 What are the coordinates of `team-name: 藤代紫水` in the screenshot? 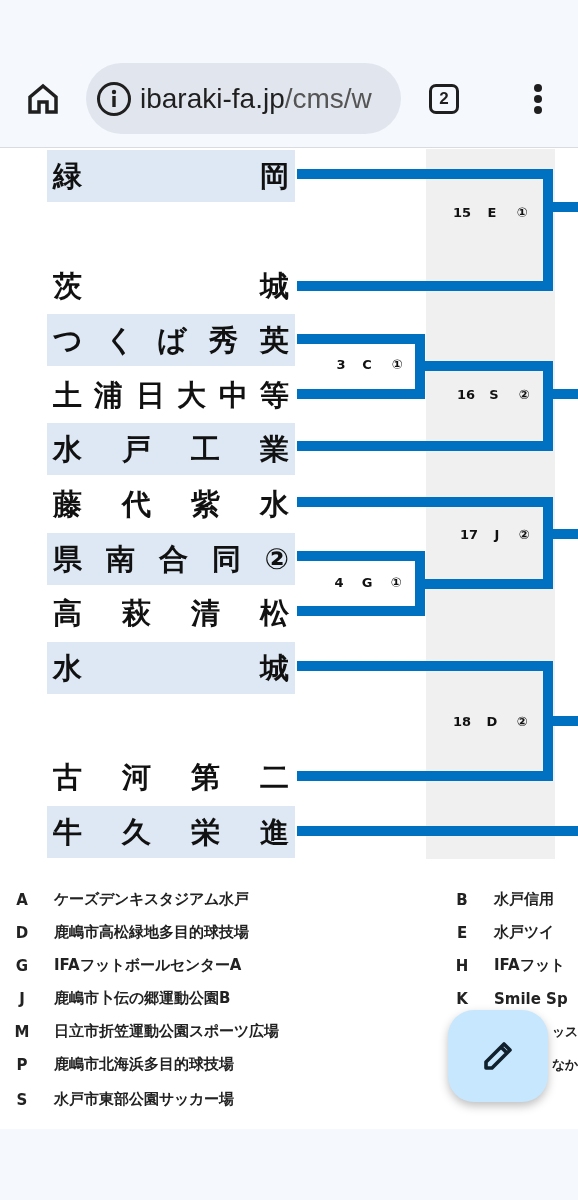 It's located at (171, 504).